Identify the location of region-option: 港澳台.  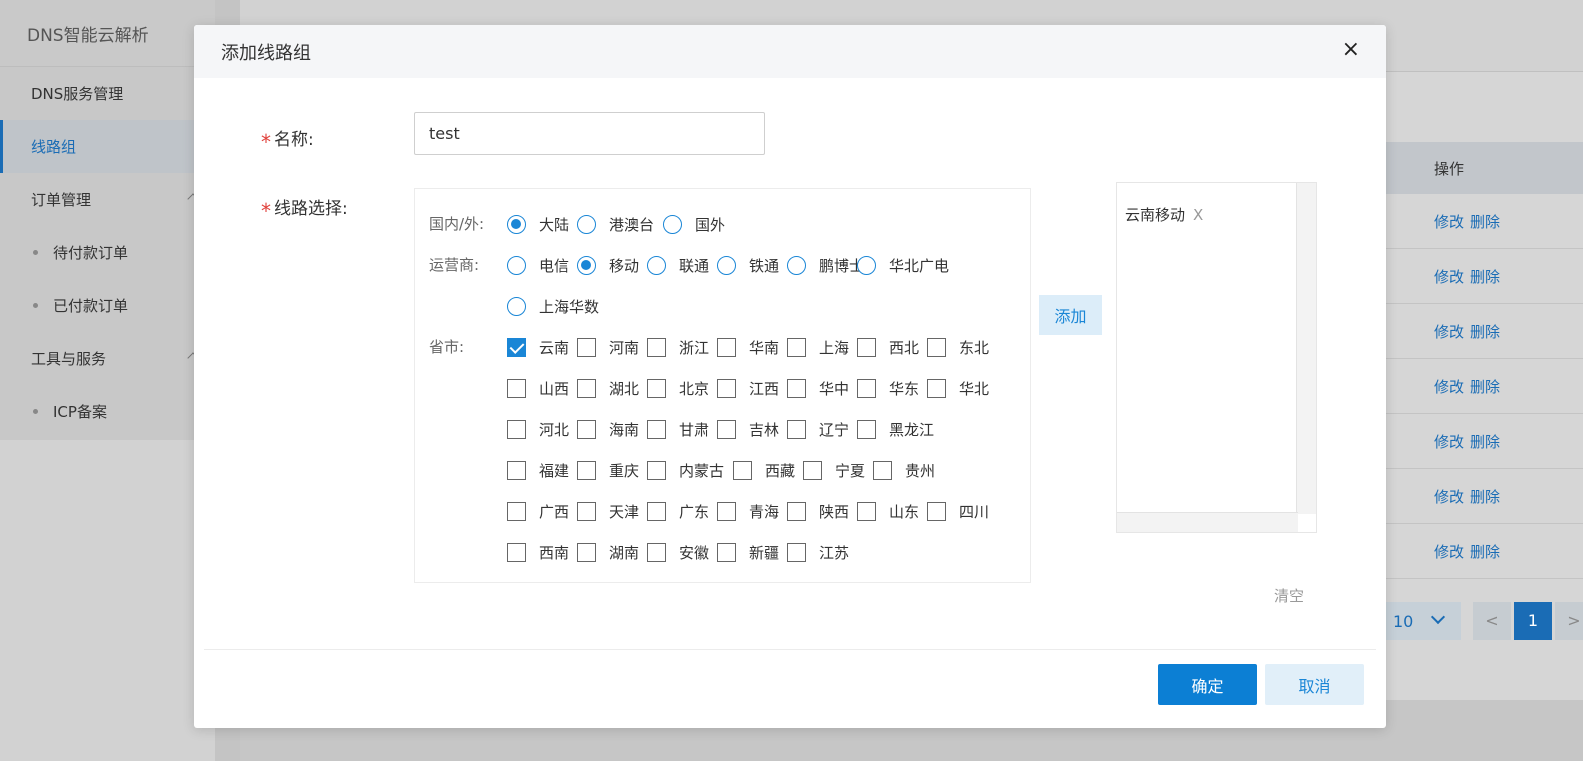
(615, 224).